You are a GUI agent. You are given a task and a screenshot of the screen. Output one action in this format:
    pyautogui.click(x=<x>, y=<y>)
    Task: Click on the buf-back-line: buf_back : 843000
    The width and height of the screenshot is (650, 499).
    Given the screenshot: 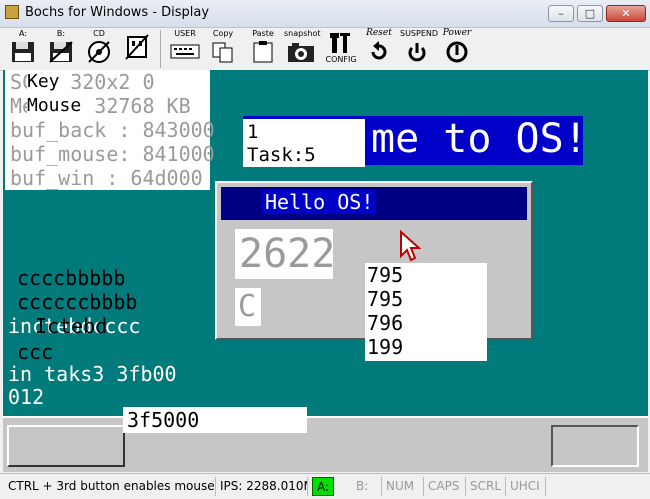 What is the action you would take?
    pyautogui.click(x=112, y=130)
    